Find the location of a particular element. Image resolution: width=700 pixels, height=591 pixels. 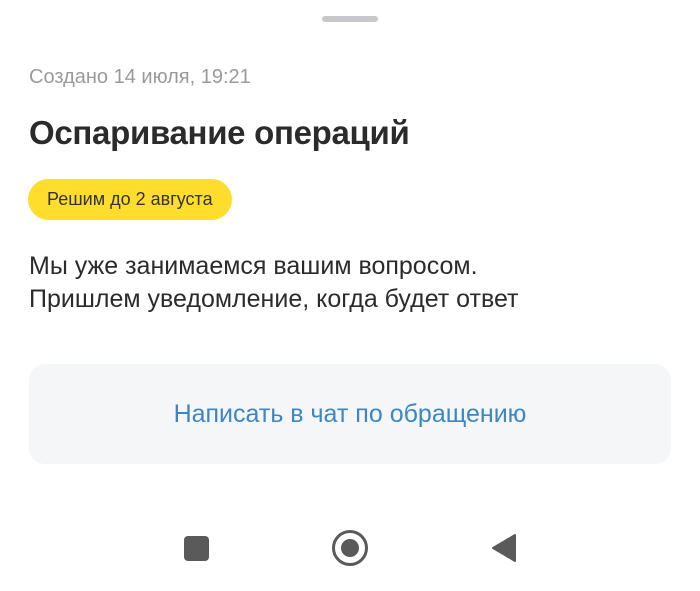

back-button is located at coordinates (504, 548).